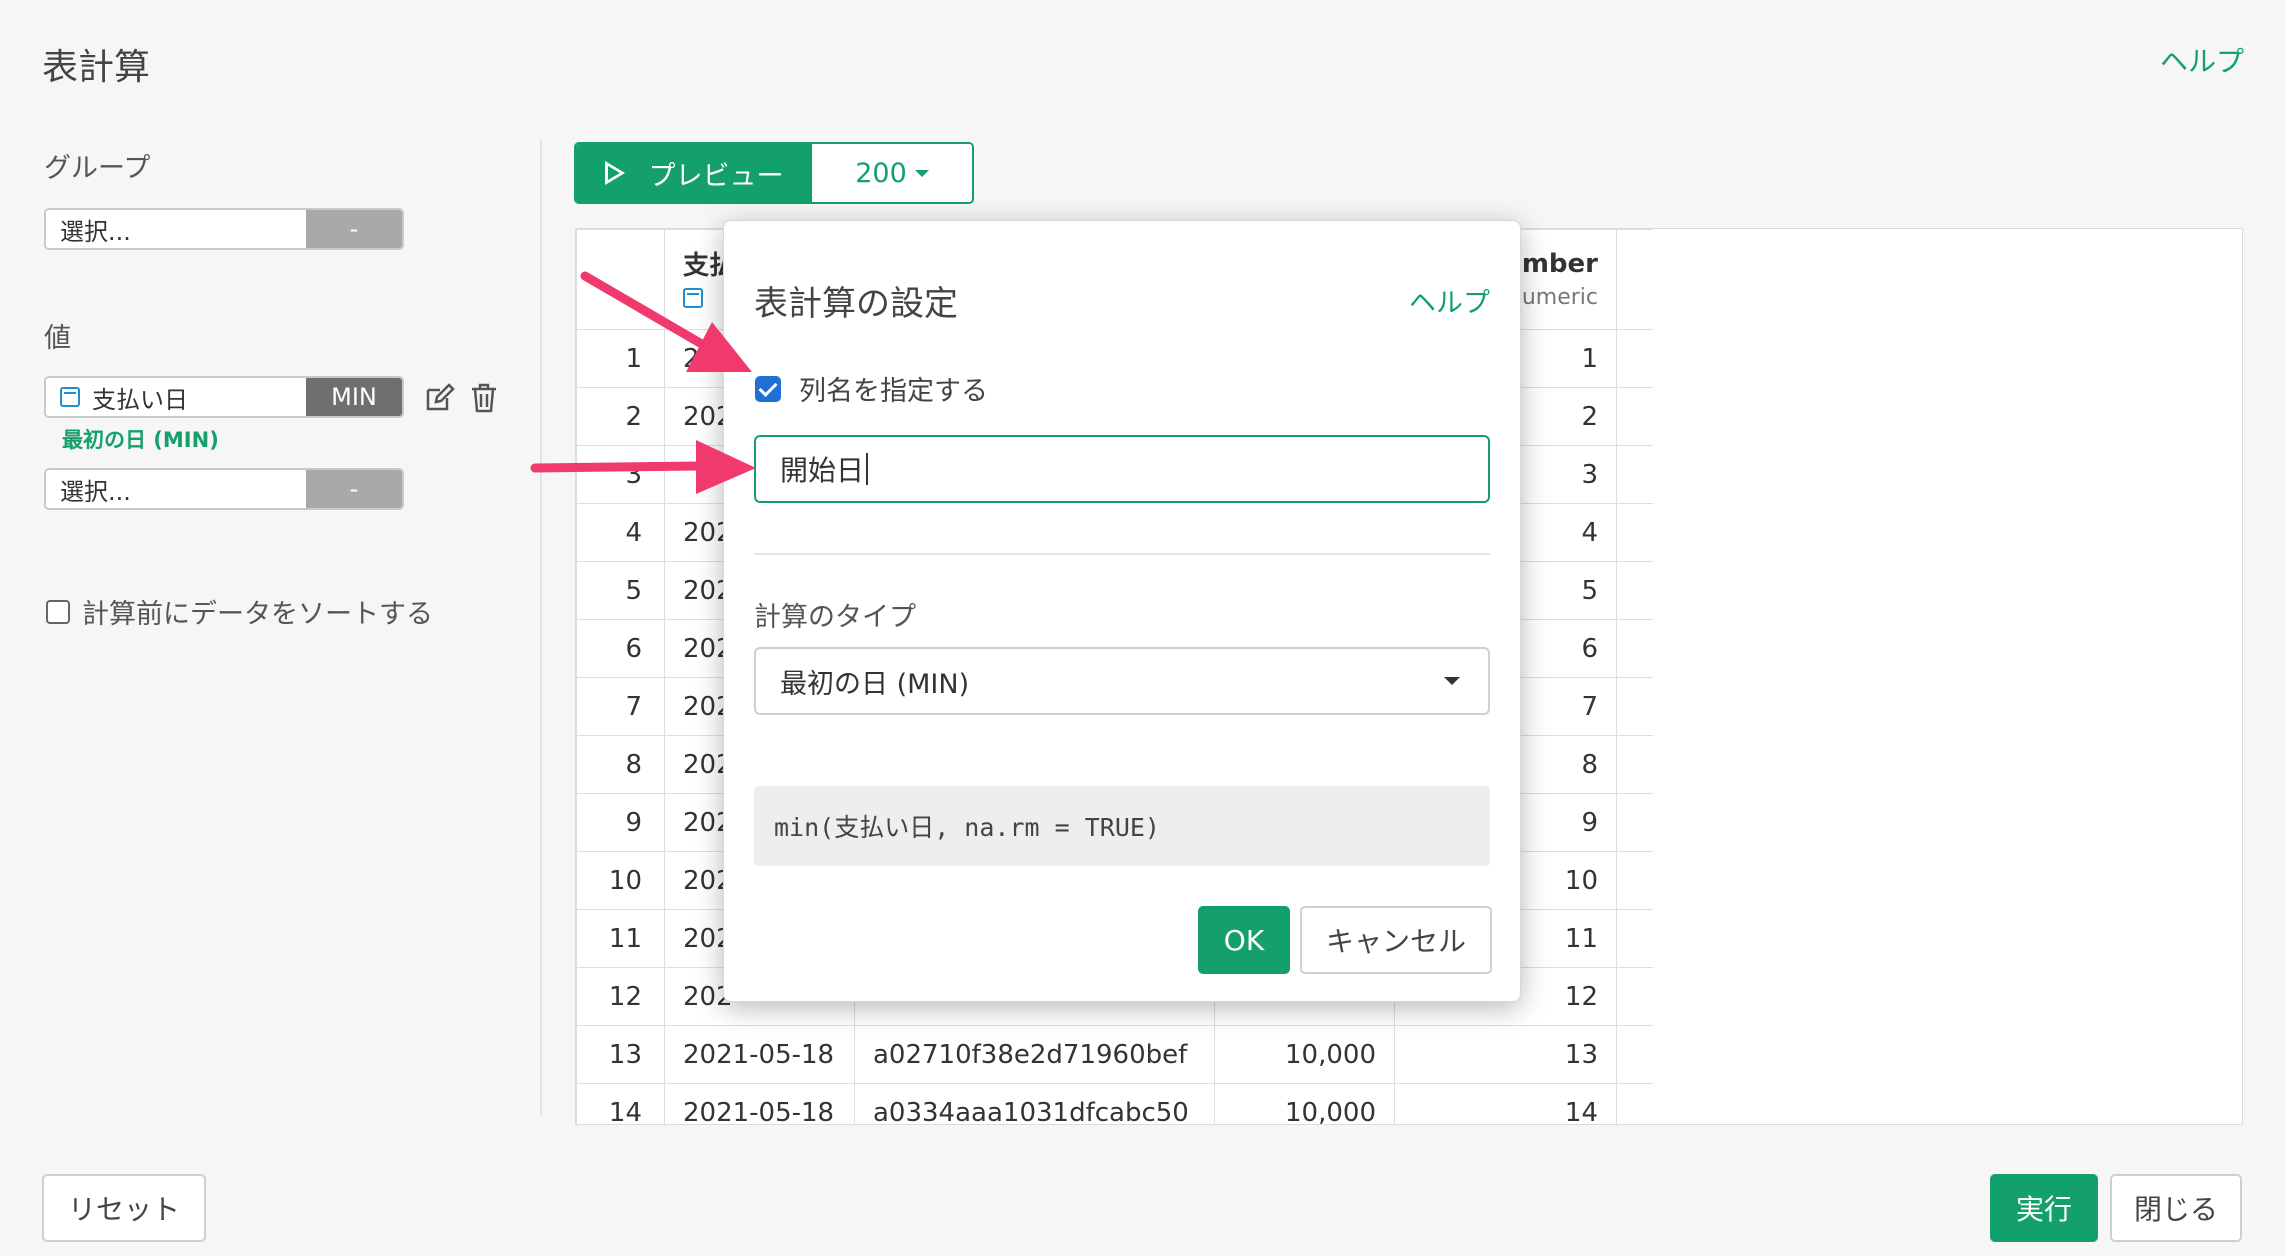 This screenshot has height=1256, width=2286. What do you see at coordinates (484, 398) in the screenshot?
I see `trash-icon` at bounding box center [484, 398].